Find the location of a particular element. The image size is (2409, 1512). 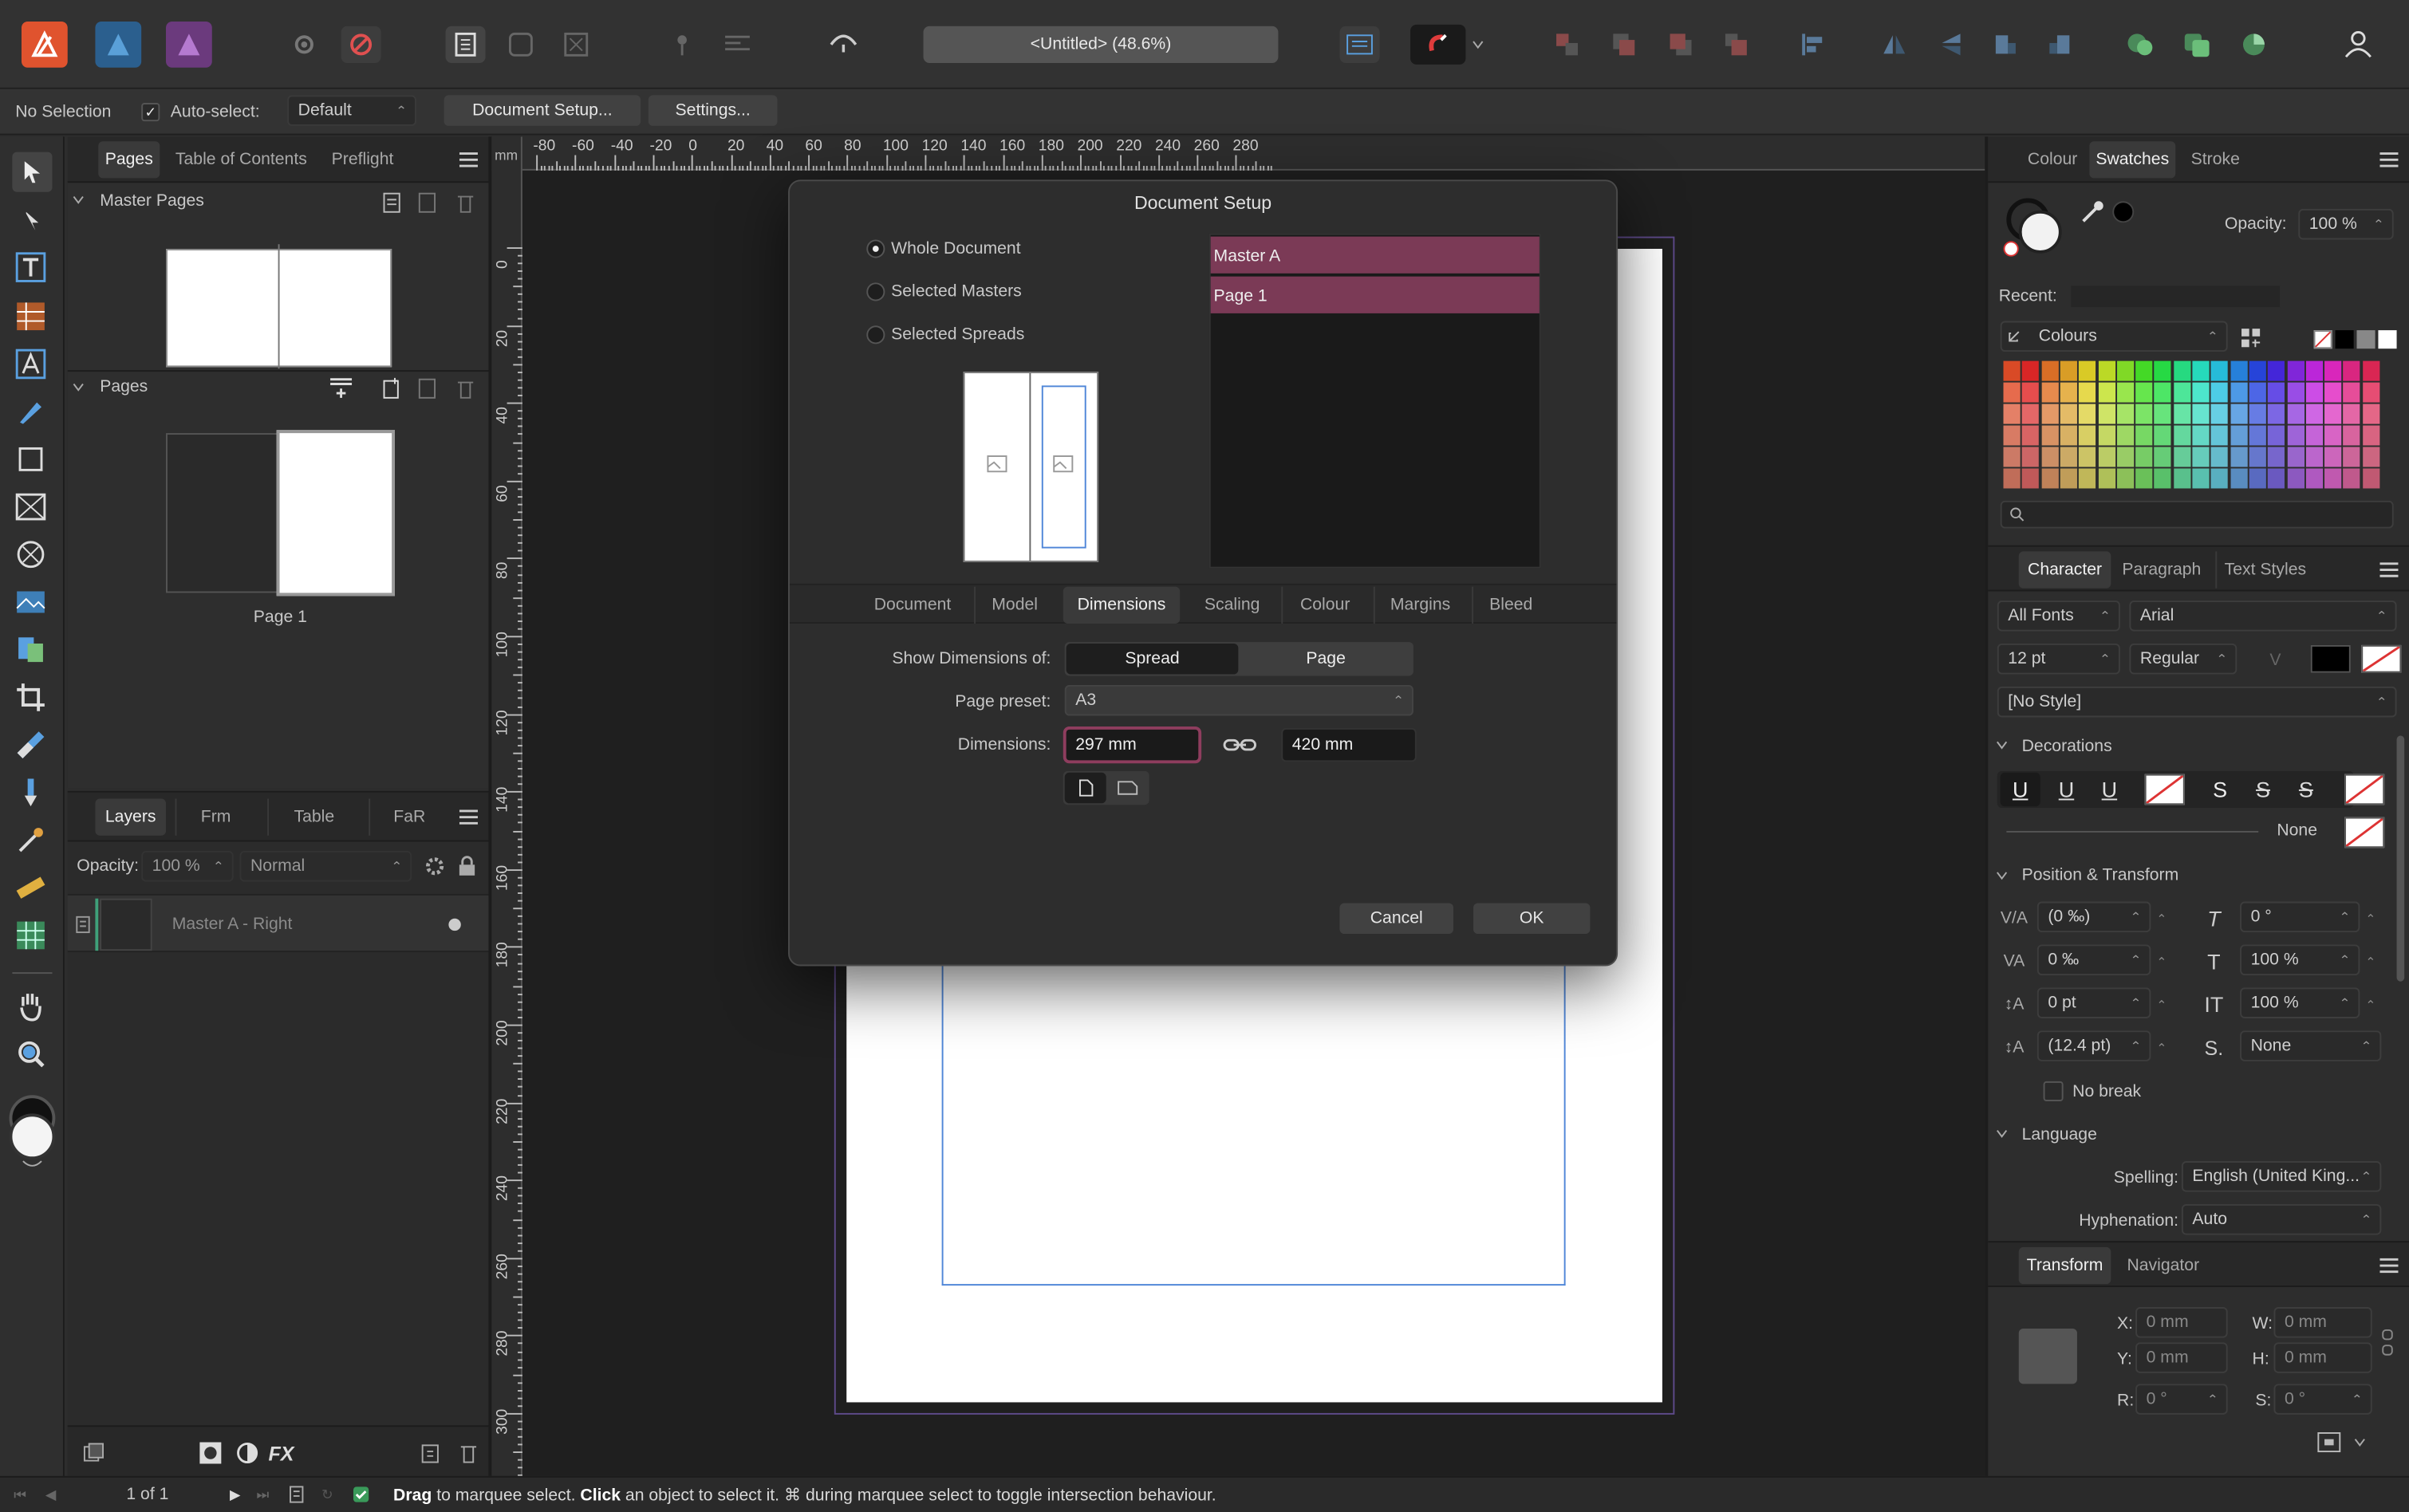

link-dimensions-icon is located at coordinates (1239, 745).